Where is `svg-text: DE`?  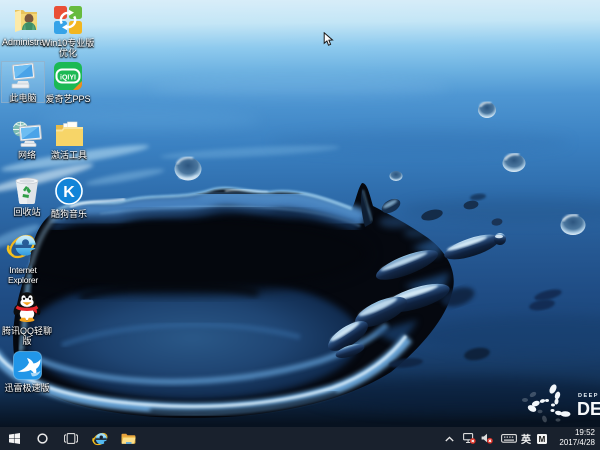
svg-text: DE is located at coordinates (588, 409).